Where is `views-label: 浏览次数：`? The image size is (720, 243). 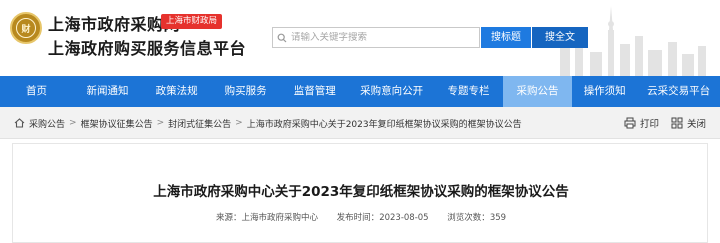
views-label: 浏览次数： is located at coordinates (468, 218).